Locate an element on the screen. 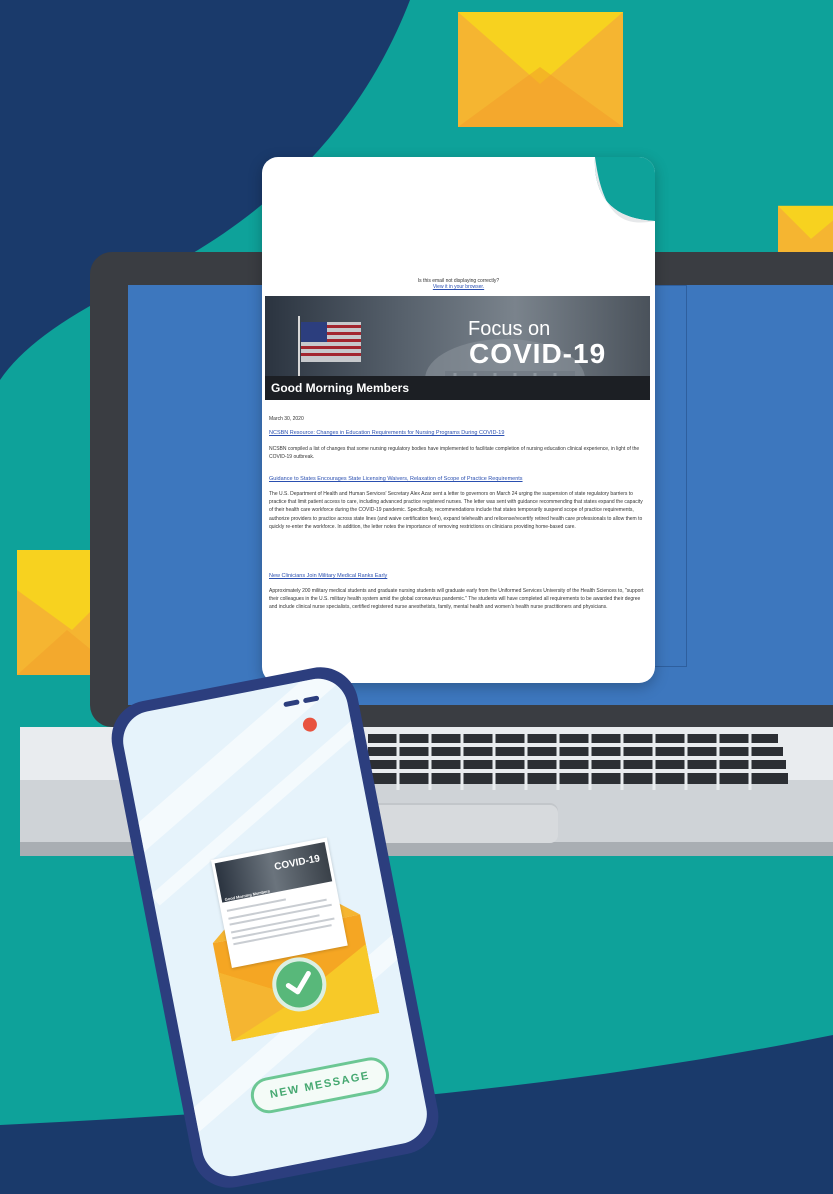 The width and height of the screenshot is (833, 1194). banner-title-big: COVID-19 is located at coordinates (538, 353).